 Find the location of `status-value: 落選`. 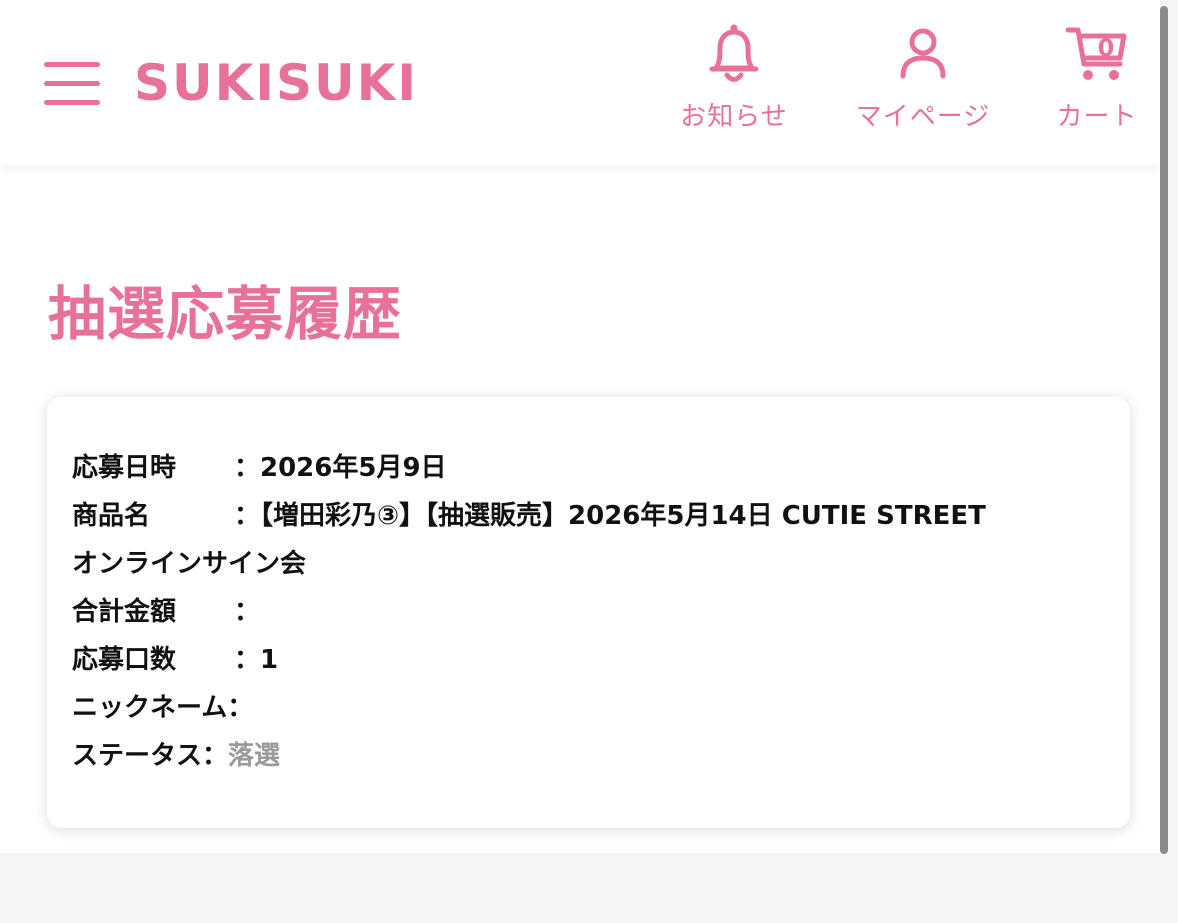

status-value: 落選 is located at coordinates (254, 756).